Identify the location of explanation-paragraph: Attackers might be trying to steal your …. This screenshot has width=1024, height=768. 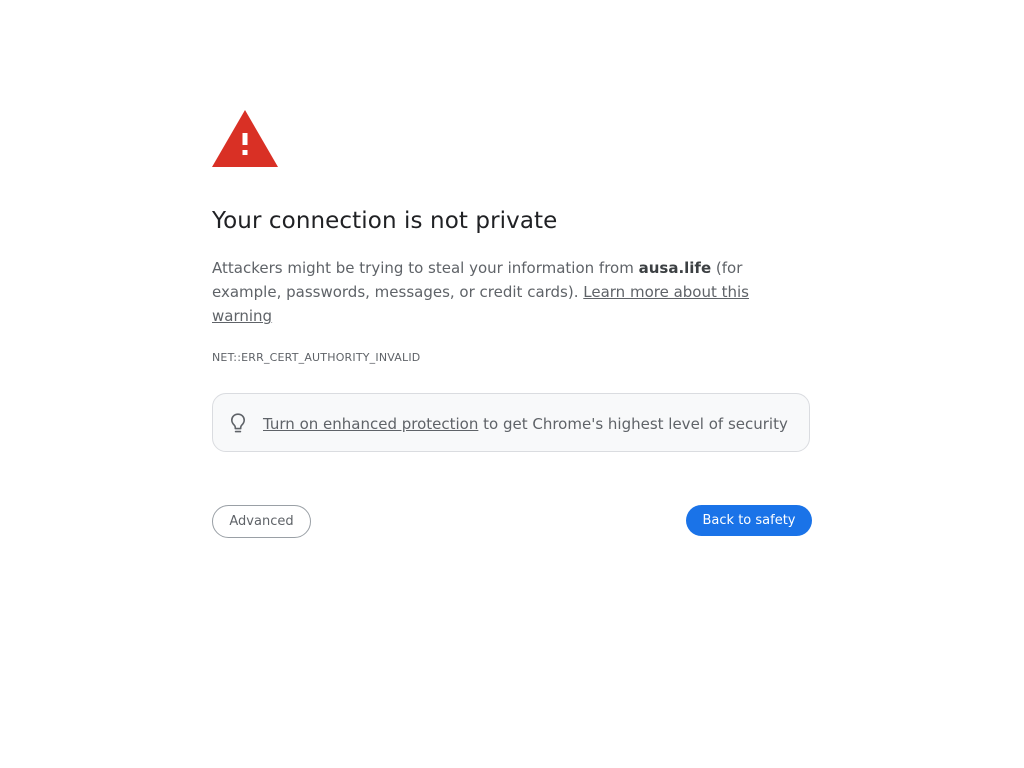
(492, 292).